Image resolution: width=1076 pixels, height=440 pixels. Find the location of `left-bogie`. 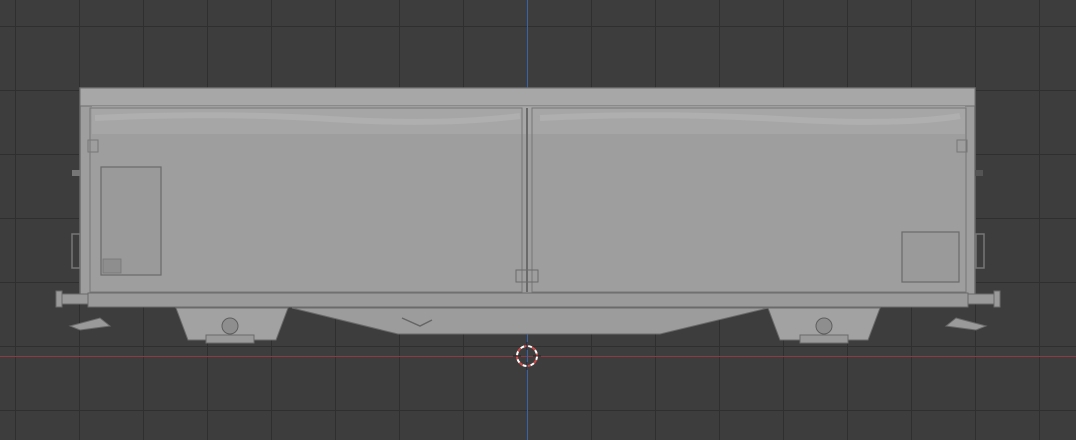

left-bogie is located at coordinates (232, 325).